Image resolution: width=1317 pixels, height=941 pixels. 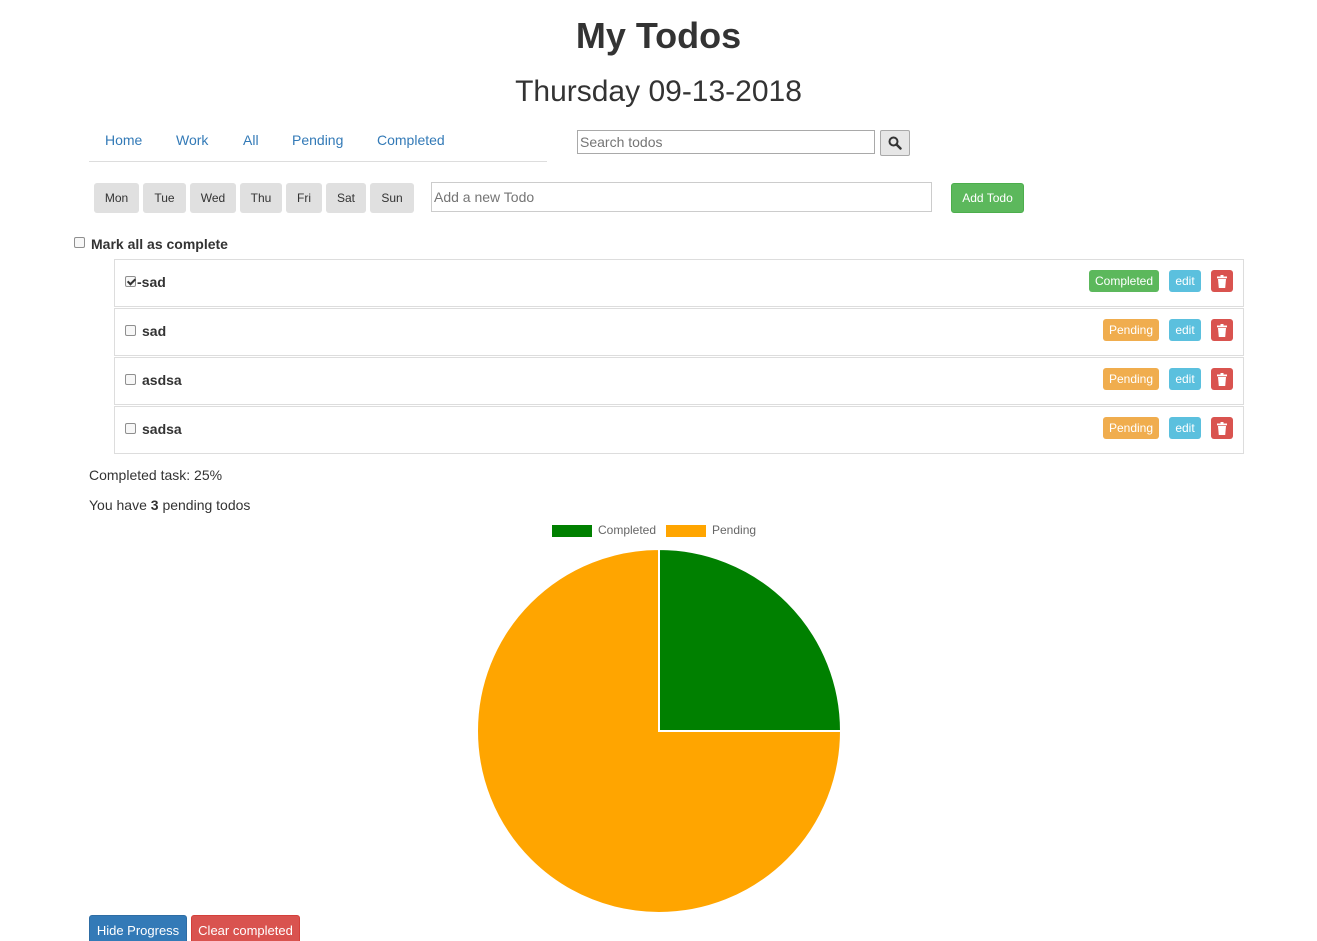 I want to click on todo-text: -sad, so click(x=151, y=282).